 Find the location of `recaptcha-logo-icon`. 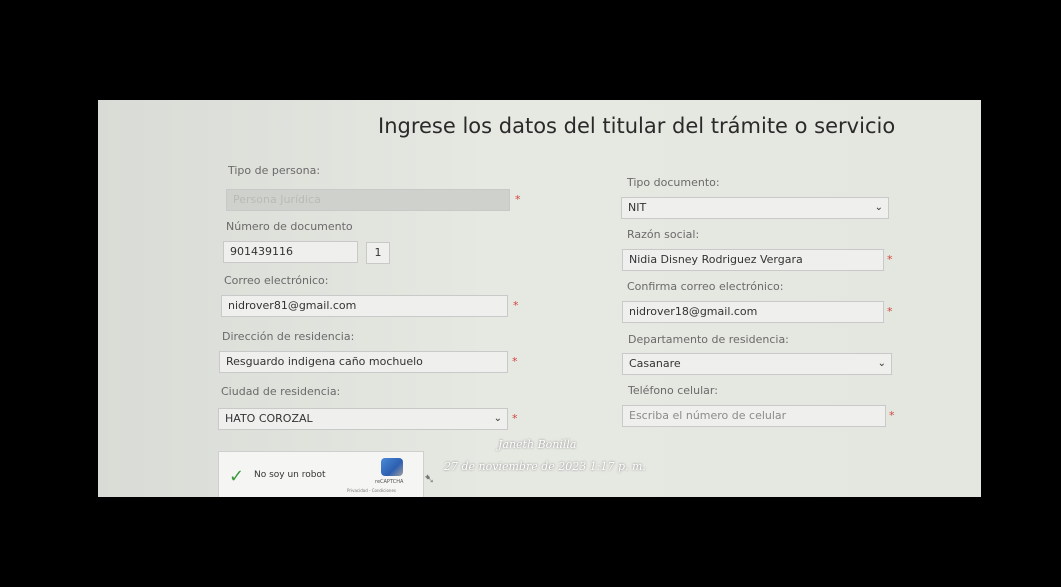

recaptcha-logo-icon is located at coordinates (392, 467).